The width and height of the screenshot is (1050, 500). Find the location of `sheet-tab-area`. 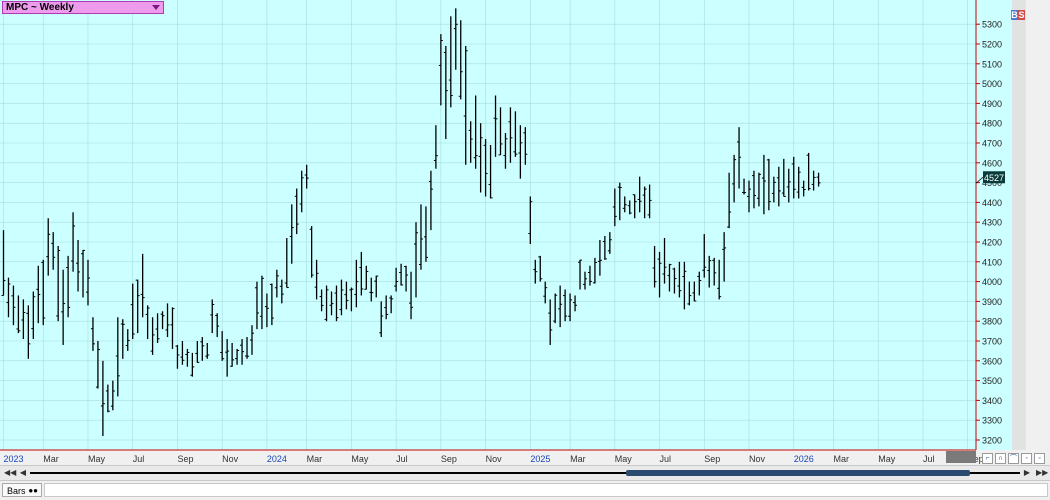

sheet-tab-area is located at coordinates (546, 490).